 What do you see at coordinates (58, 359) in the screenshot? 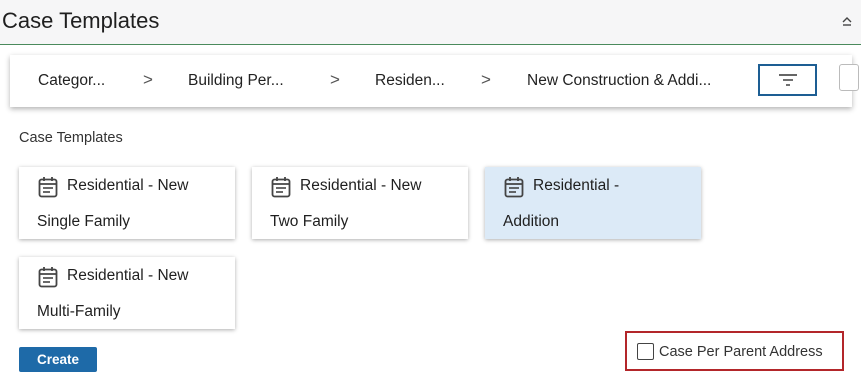
I see `create-button: Create` at bounding box center [58, 359].